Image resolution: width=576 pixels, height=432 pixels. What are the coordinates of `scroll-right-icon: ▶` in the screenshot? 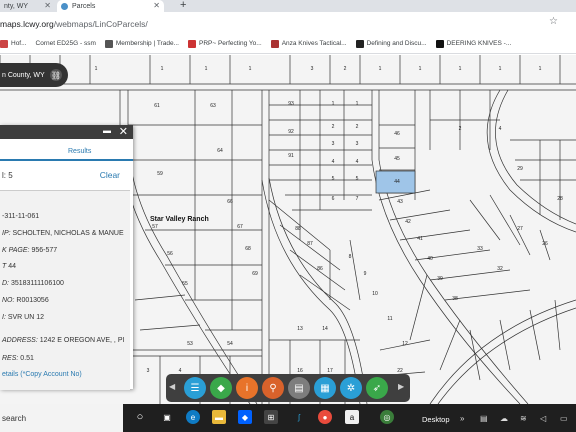 It's located at (401, 386).